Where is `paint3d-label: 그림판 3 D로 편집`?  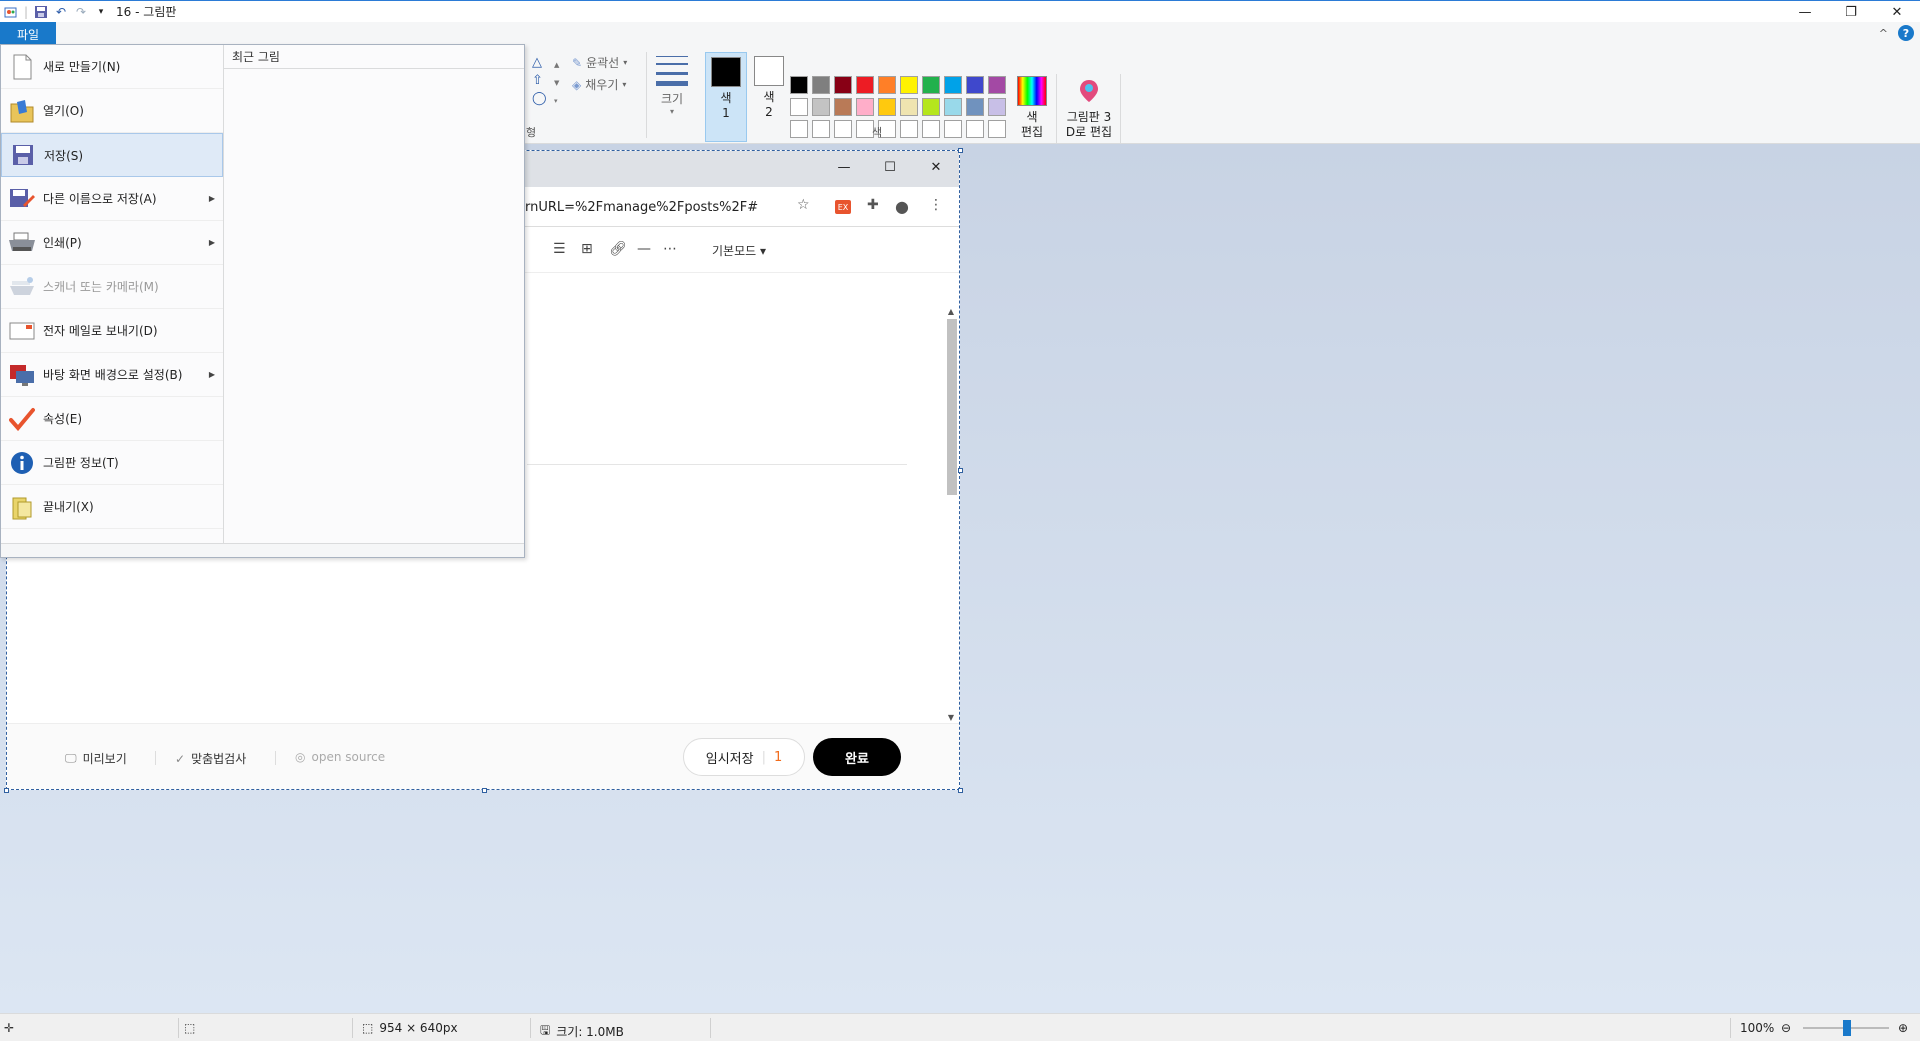 paint3d-label: 그림판 3 D로 편집 is located at coordinates (1089, 125).